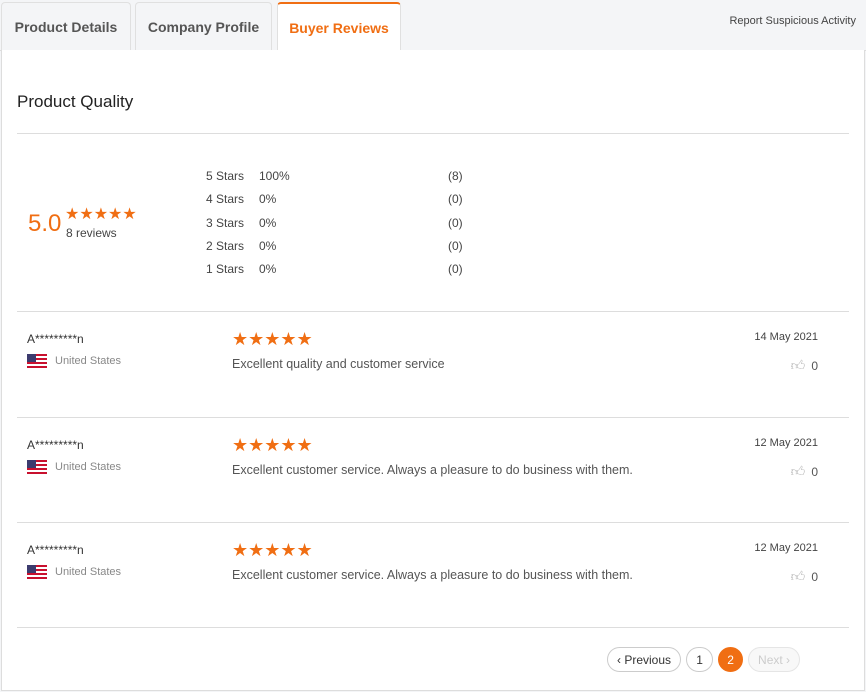 The image size is (866, 692). I want to click on review-count: 8 reviews, so click(91, 233).